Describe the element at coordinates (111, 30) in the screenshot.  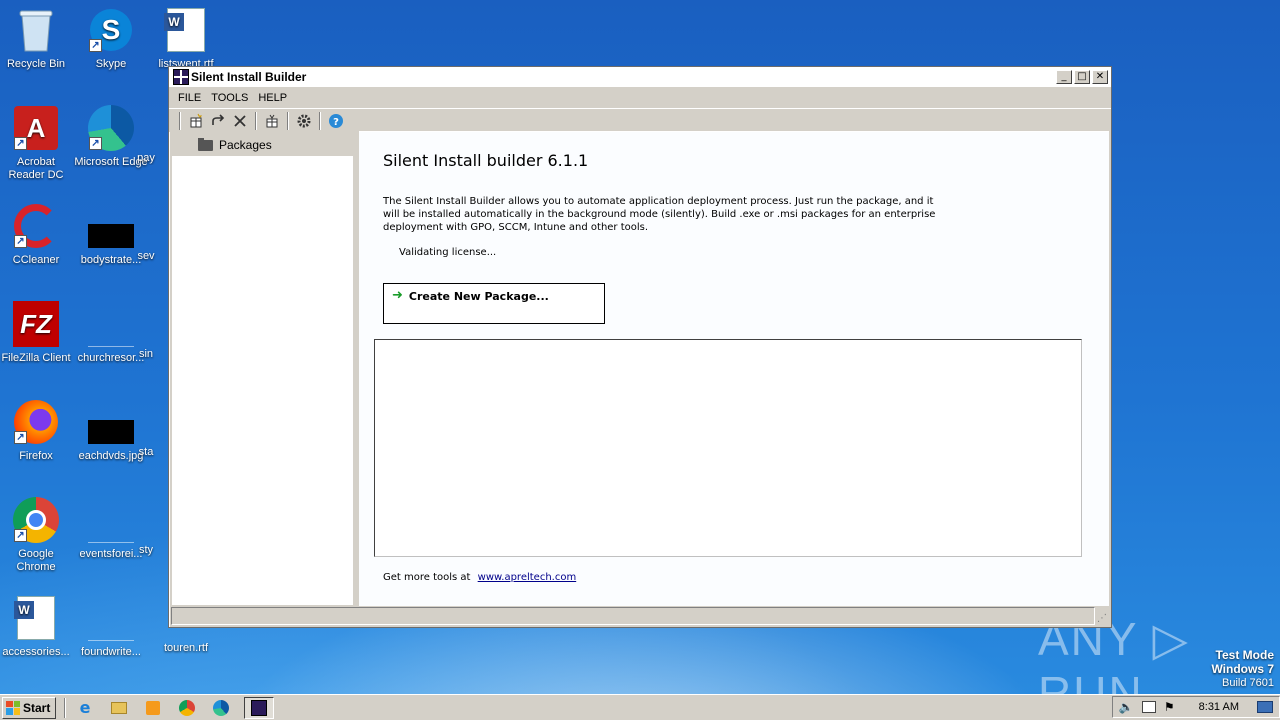
I see `skype-icon: S ↗` at that location.